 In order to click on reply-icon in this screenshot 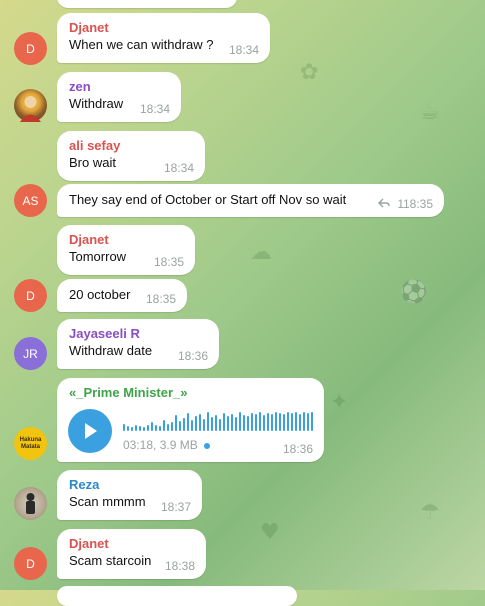, I will do `click(383, 203)`.